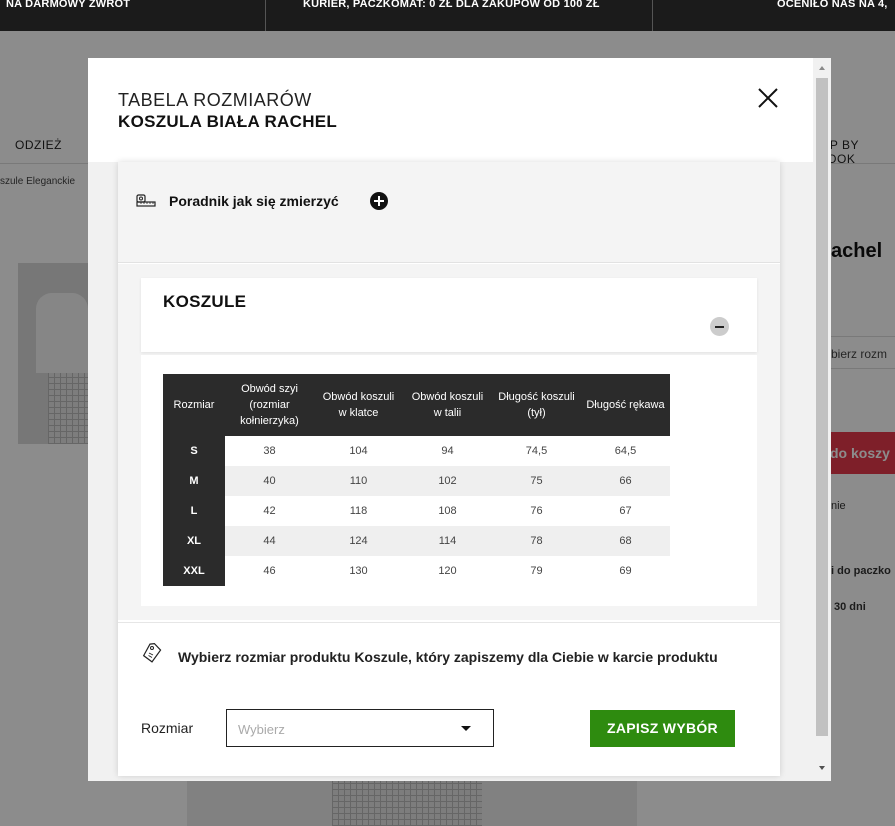  What do you see at coordinates (447, 451) in the screenshot?
I see `table-cell: 94` at bounding box center [447, 451].